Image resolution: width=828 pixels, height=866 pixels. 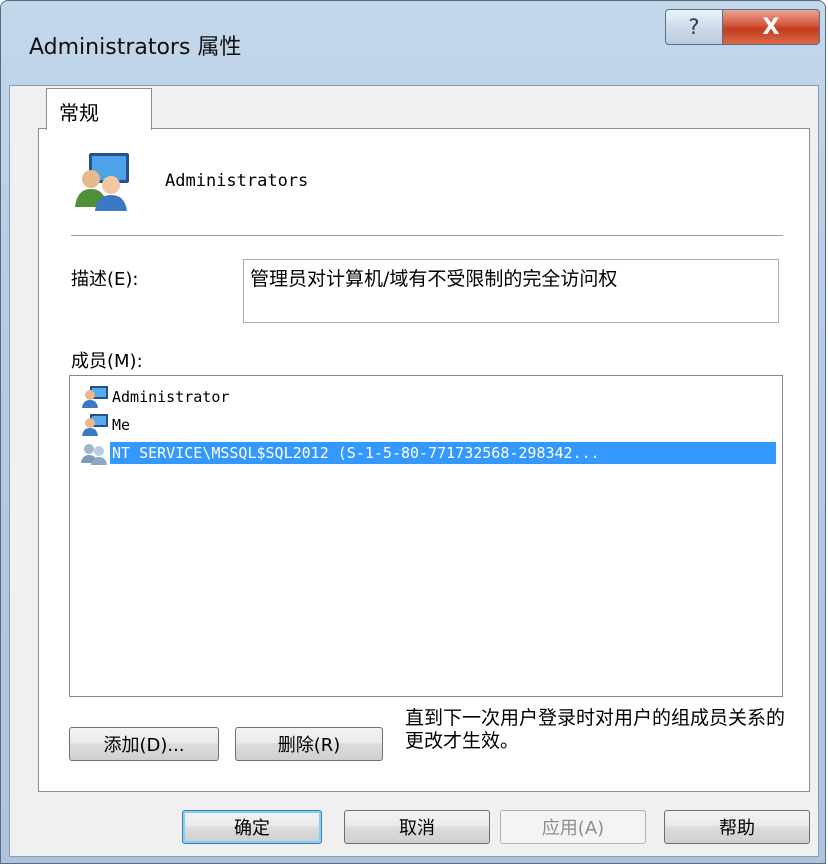 I want to click on close-icon: X, so click(x=771, y=27).